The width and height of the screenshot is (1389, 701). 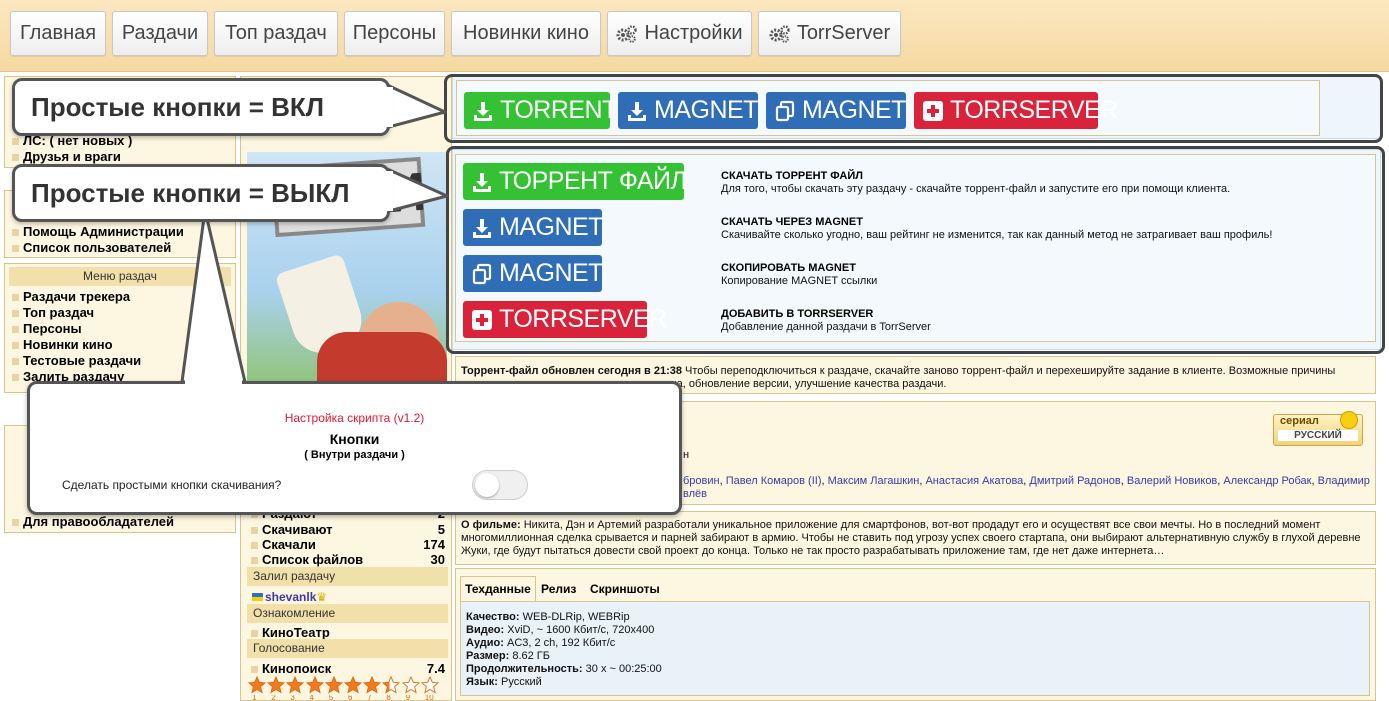 I want to click on callout-simple-on: Простые кнопки = ВКЛ, so click(x=201, y=107).